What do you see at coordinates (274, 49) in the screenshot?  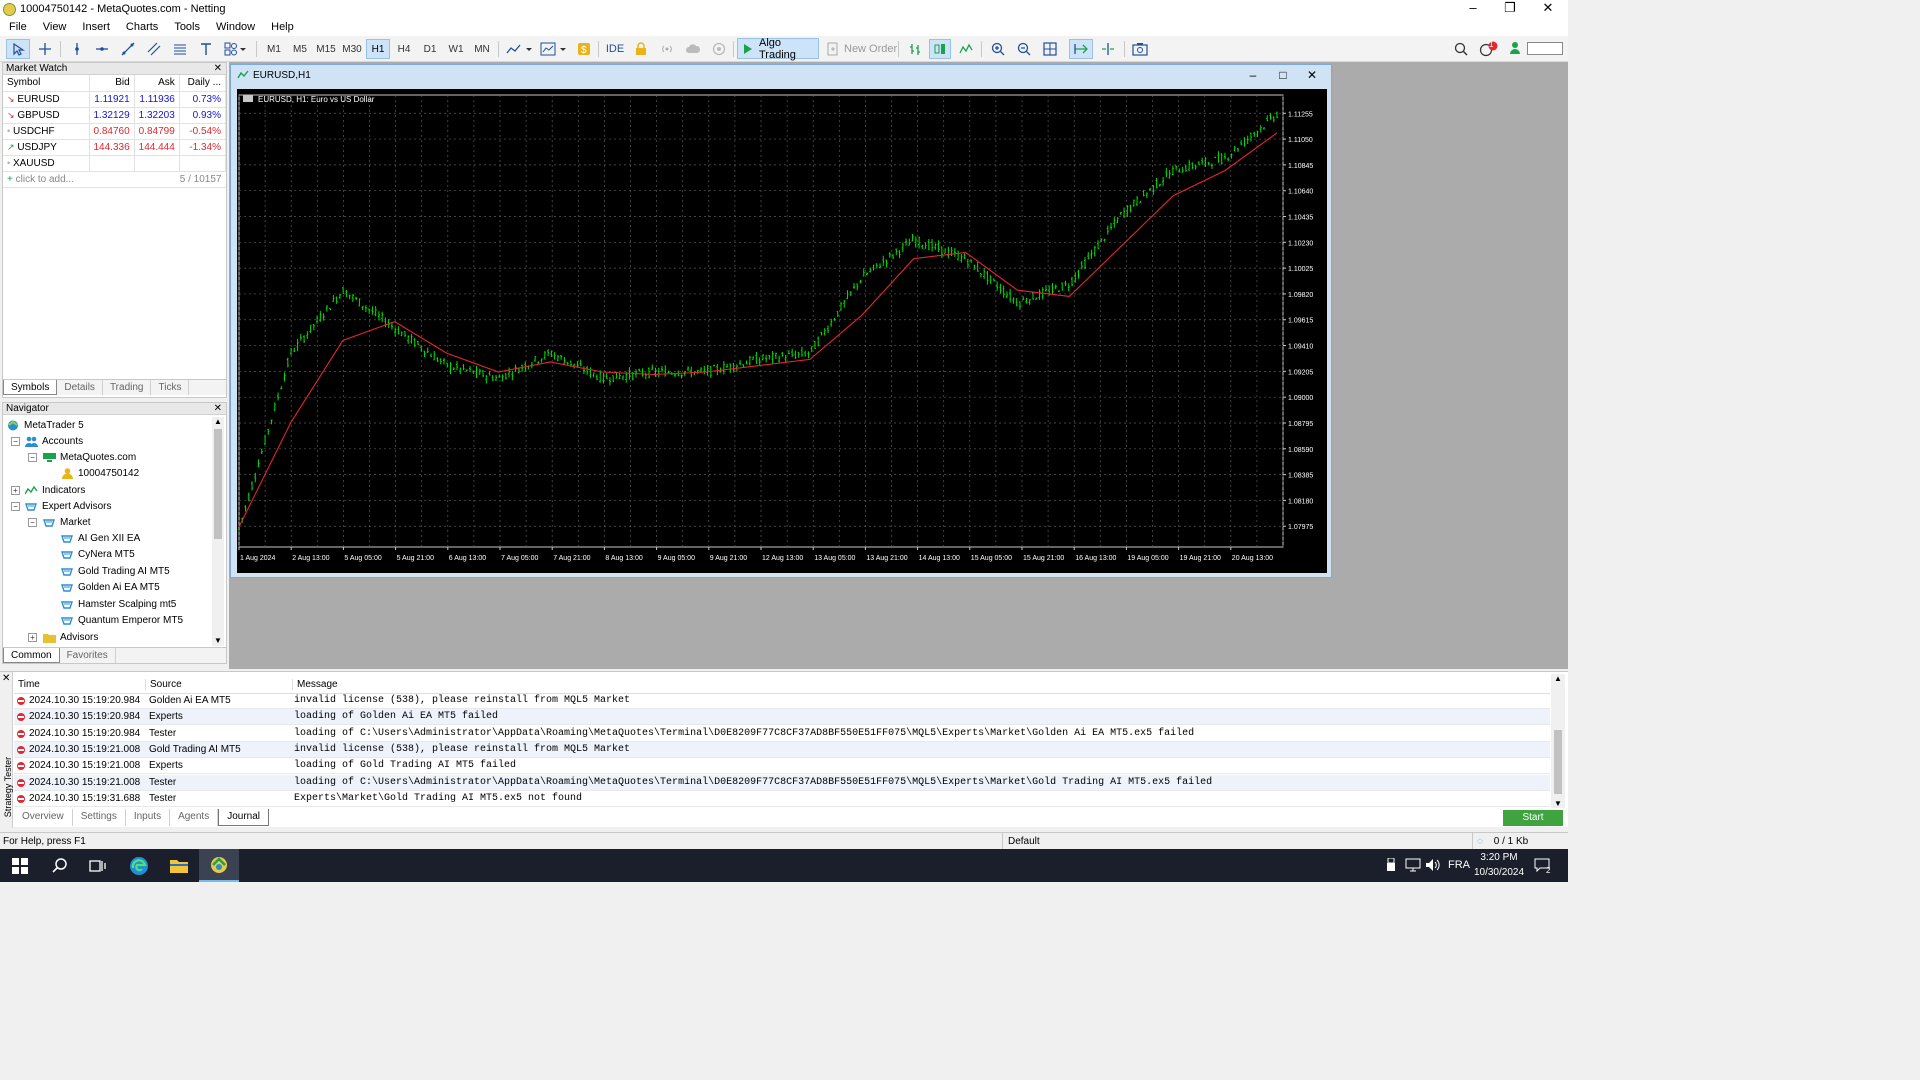 I see `timeframe-m1: M1` at bounding box center [274, 49].